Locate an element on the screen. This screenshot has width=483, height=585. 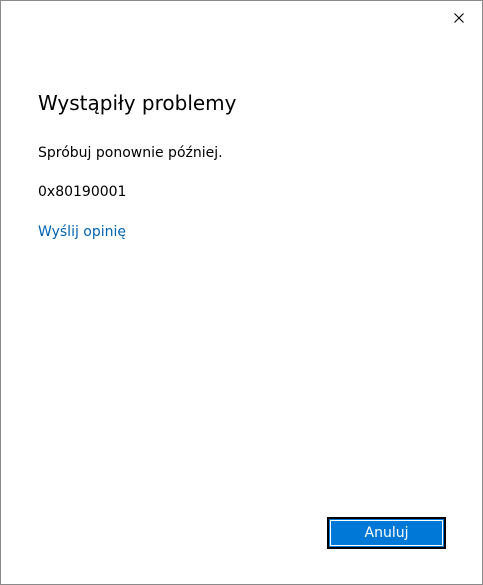
close-button is located at coordinates (459, 18).